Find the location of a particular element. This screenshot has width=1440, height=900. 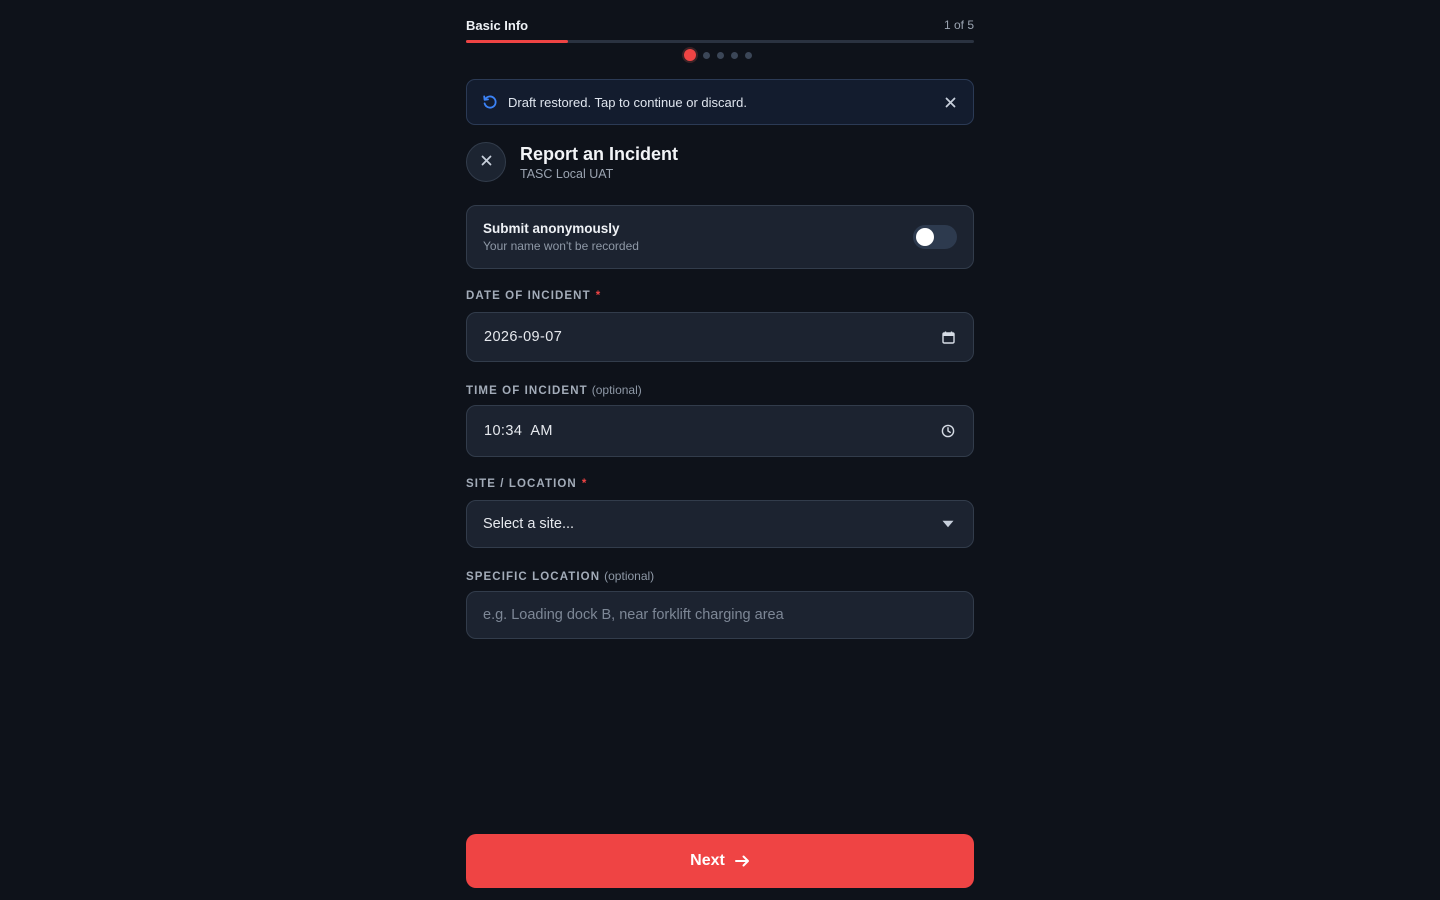

time-label-text: TIME OF INCIDENT is located at coordinates (527, 391).